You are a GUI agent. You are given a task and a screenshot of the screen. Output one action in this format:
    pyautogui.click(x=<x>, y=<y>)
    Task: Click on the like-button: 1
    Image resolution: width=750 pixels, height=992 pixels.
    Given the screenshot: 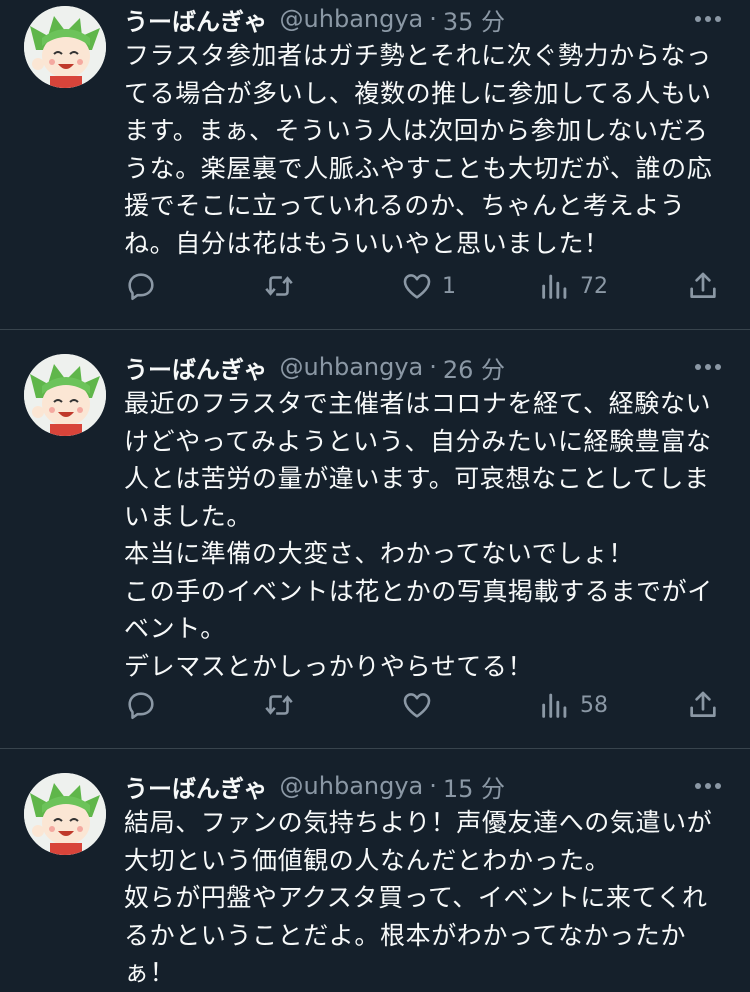 What is the action you would take?
    pyautogui.click(x=428, y=286)
    